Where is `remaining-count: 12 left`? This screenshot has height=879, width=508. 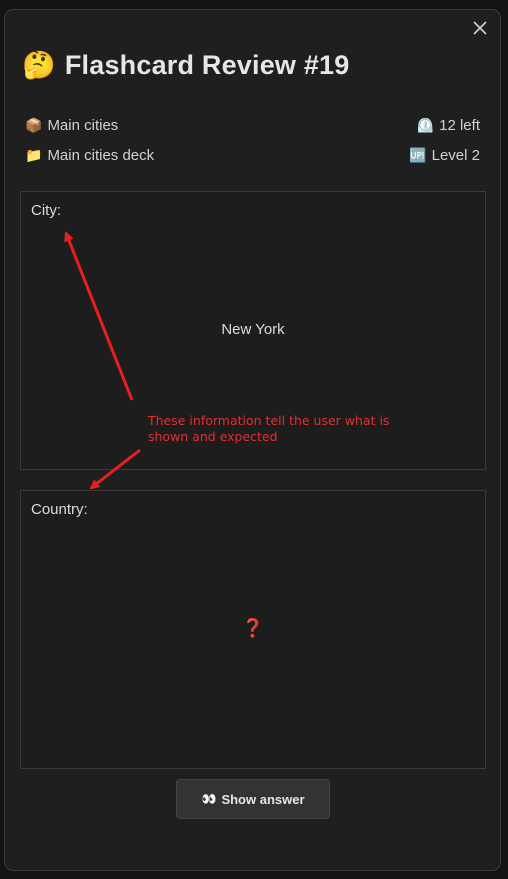 remaining-count: 12 left is located at coordinates (459, 125).